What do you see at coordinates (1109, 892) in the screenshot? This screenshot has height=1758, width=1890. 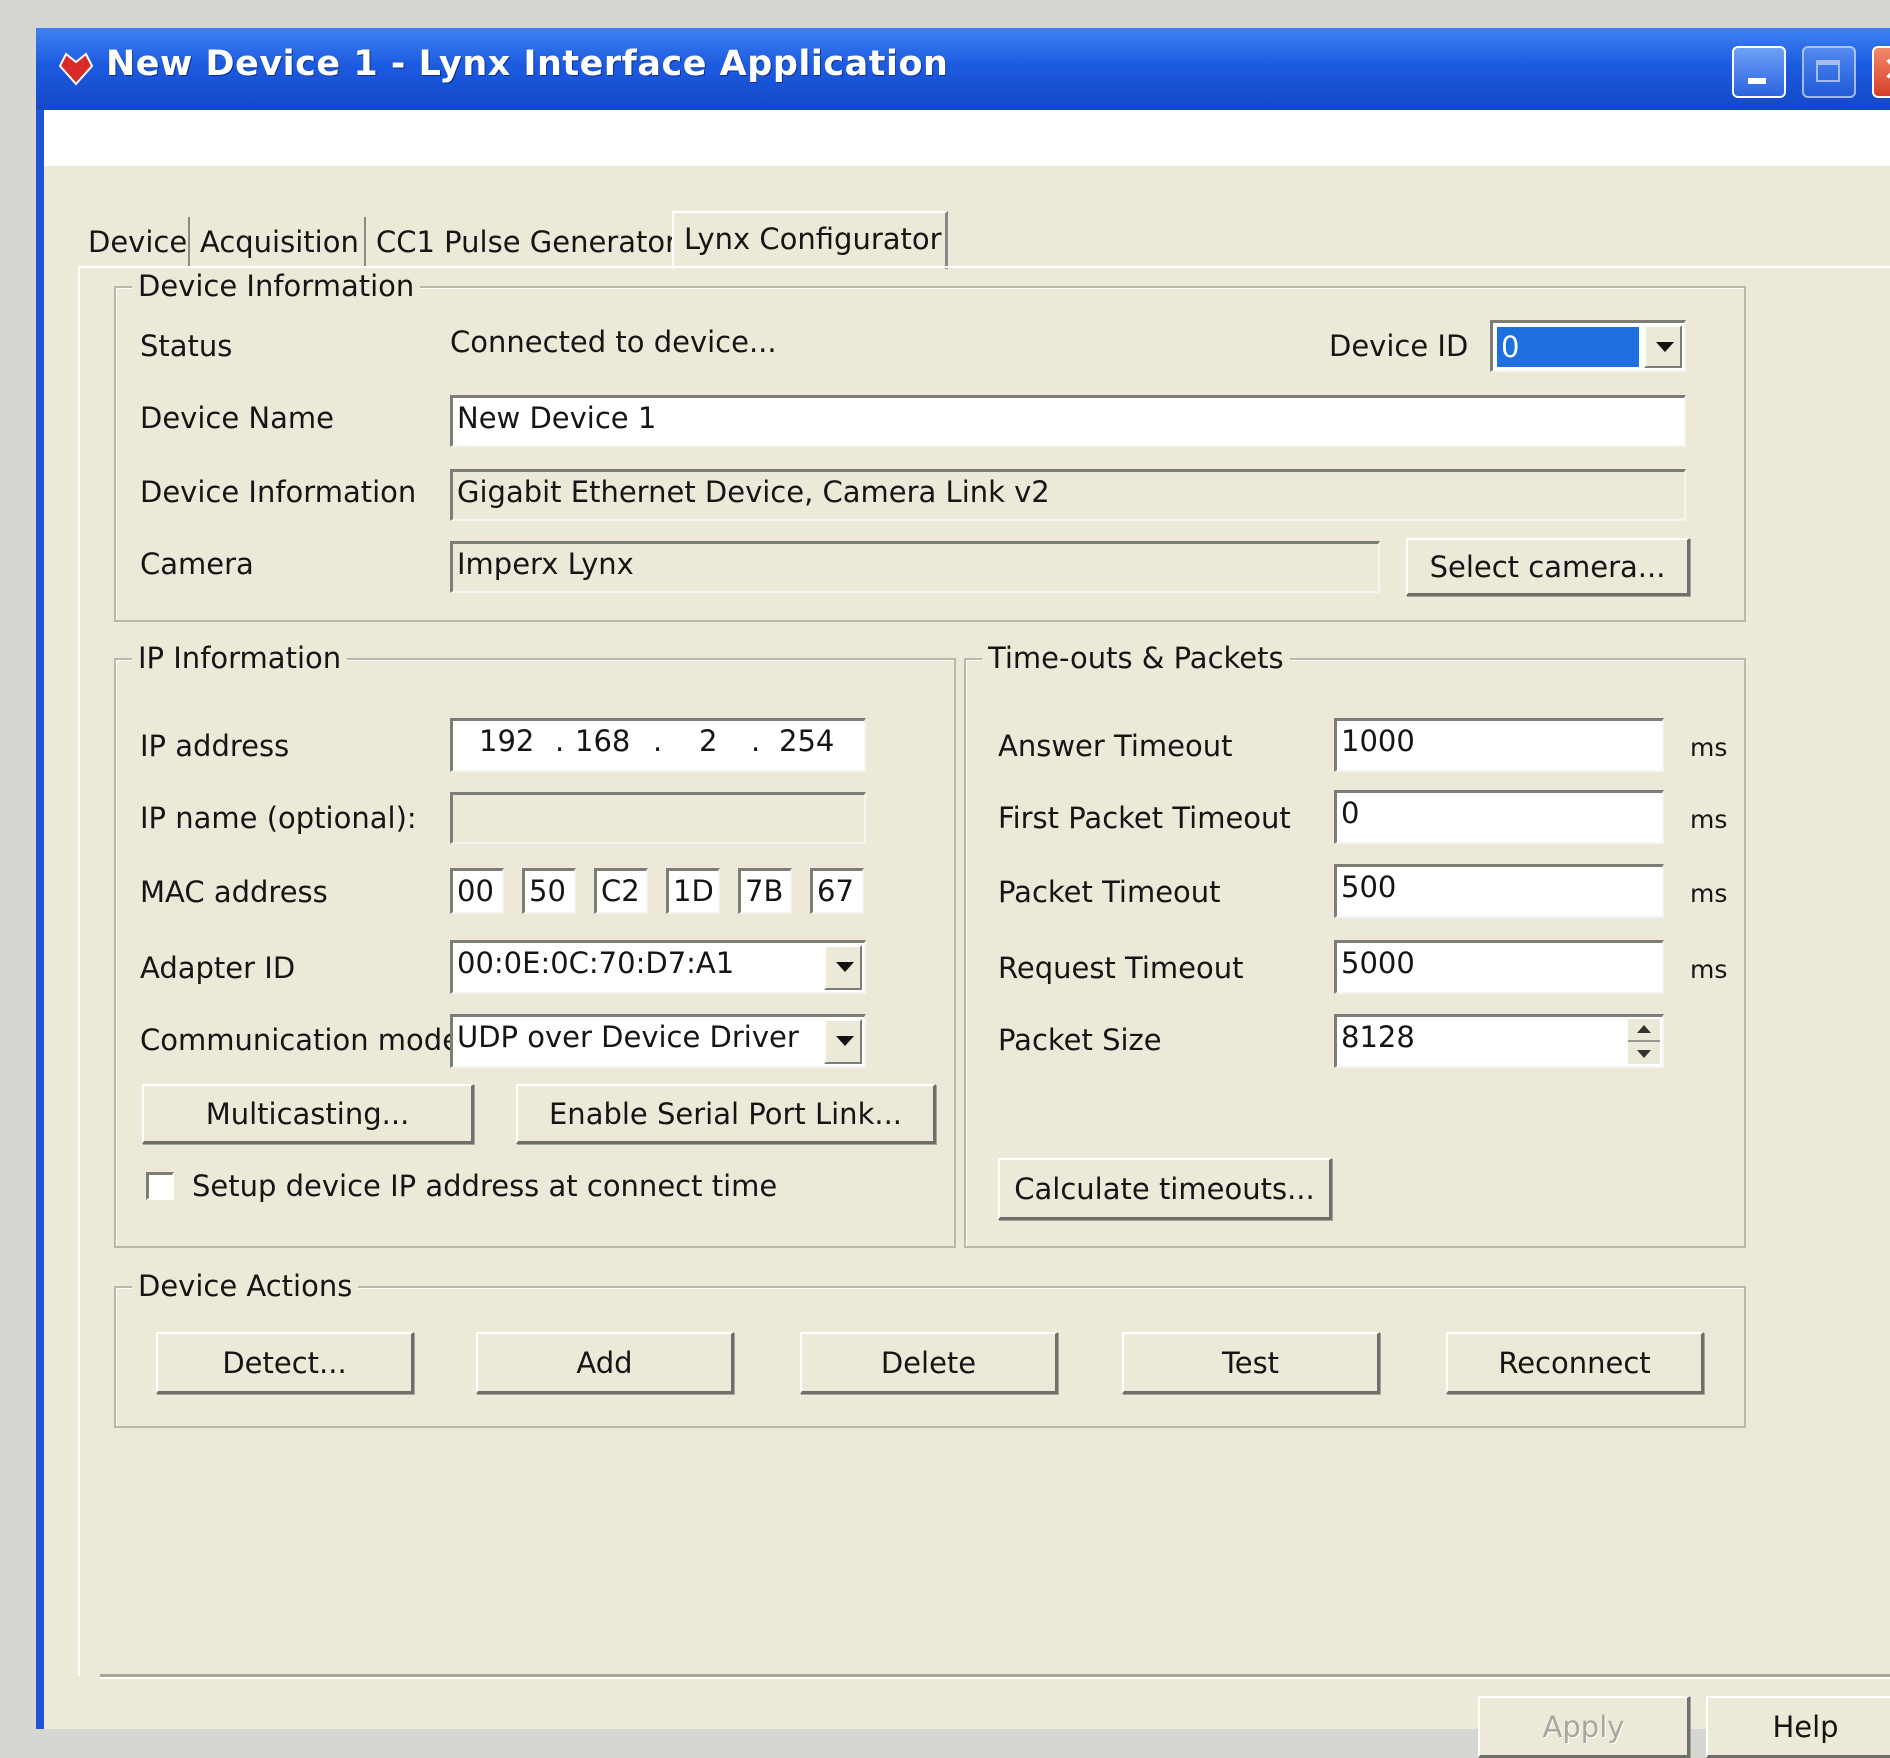 I see `packet-timeout-label: Packet Timeout` at bounding box center [1109, 892].